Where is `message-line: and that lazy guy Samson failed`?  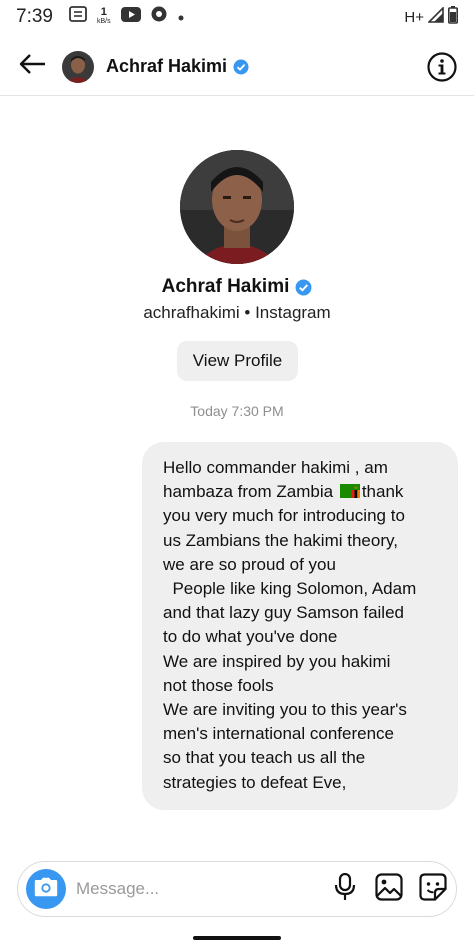
message-line: and that lazy guy Samson failed is located at coordinates (283, 613).